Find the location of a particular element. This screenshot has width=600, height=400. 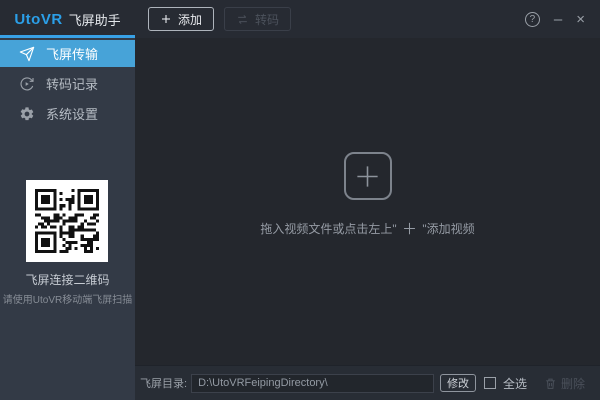

sidebar-item-transcode-history: 转码记录 is located at coordinates (67, 83).